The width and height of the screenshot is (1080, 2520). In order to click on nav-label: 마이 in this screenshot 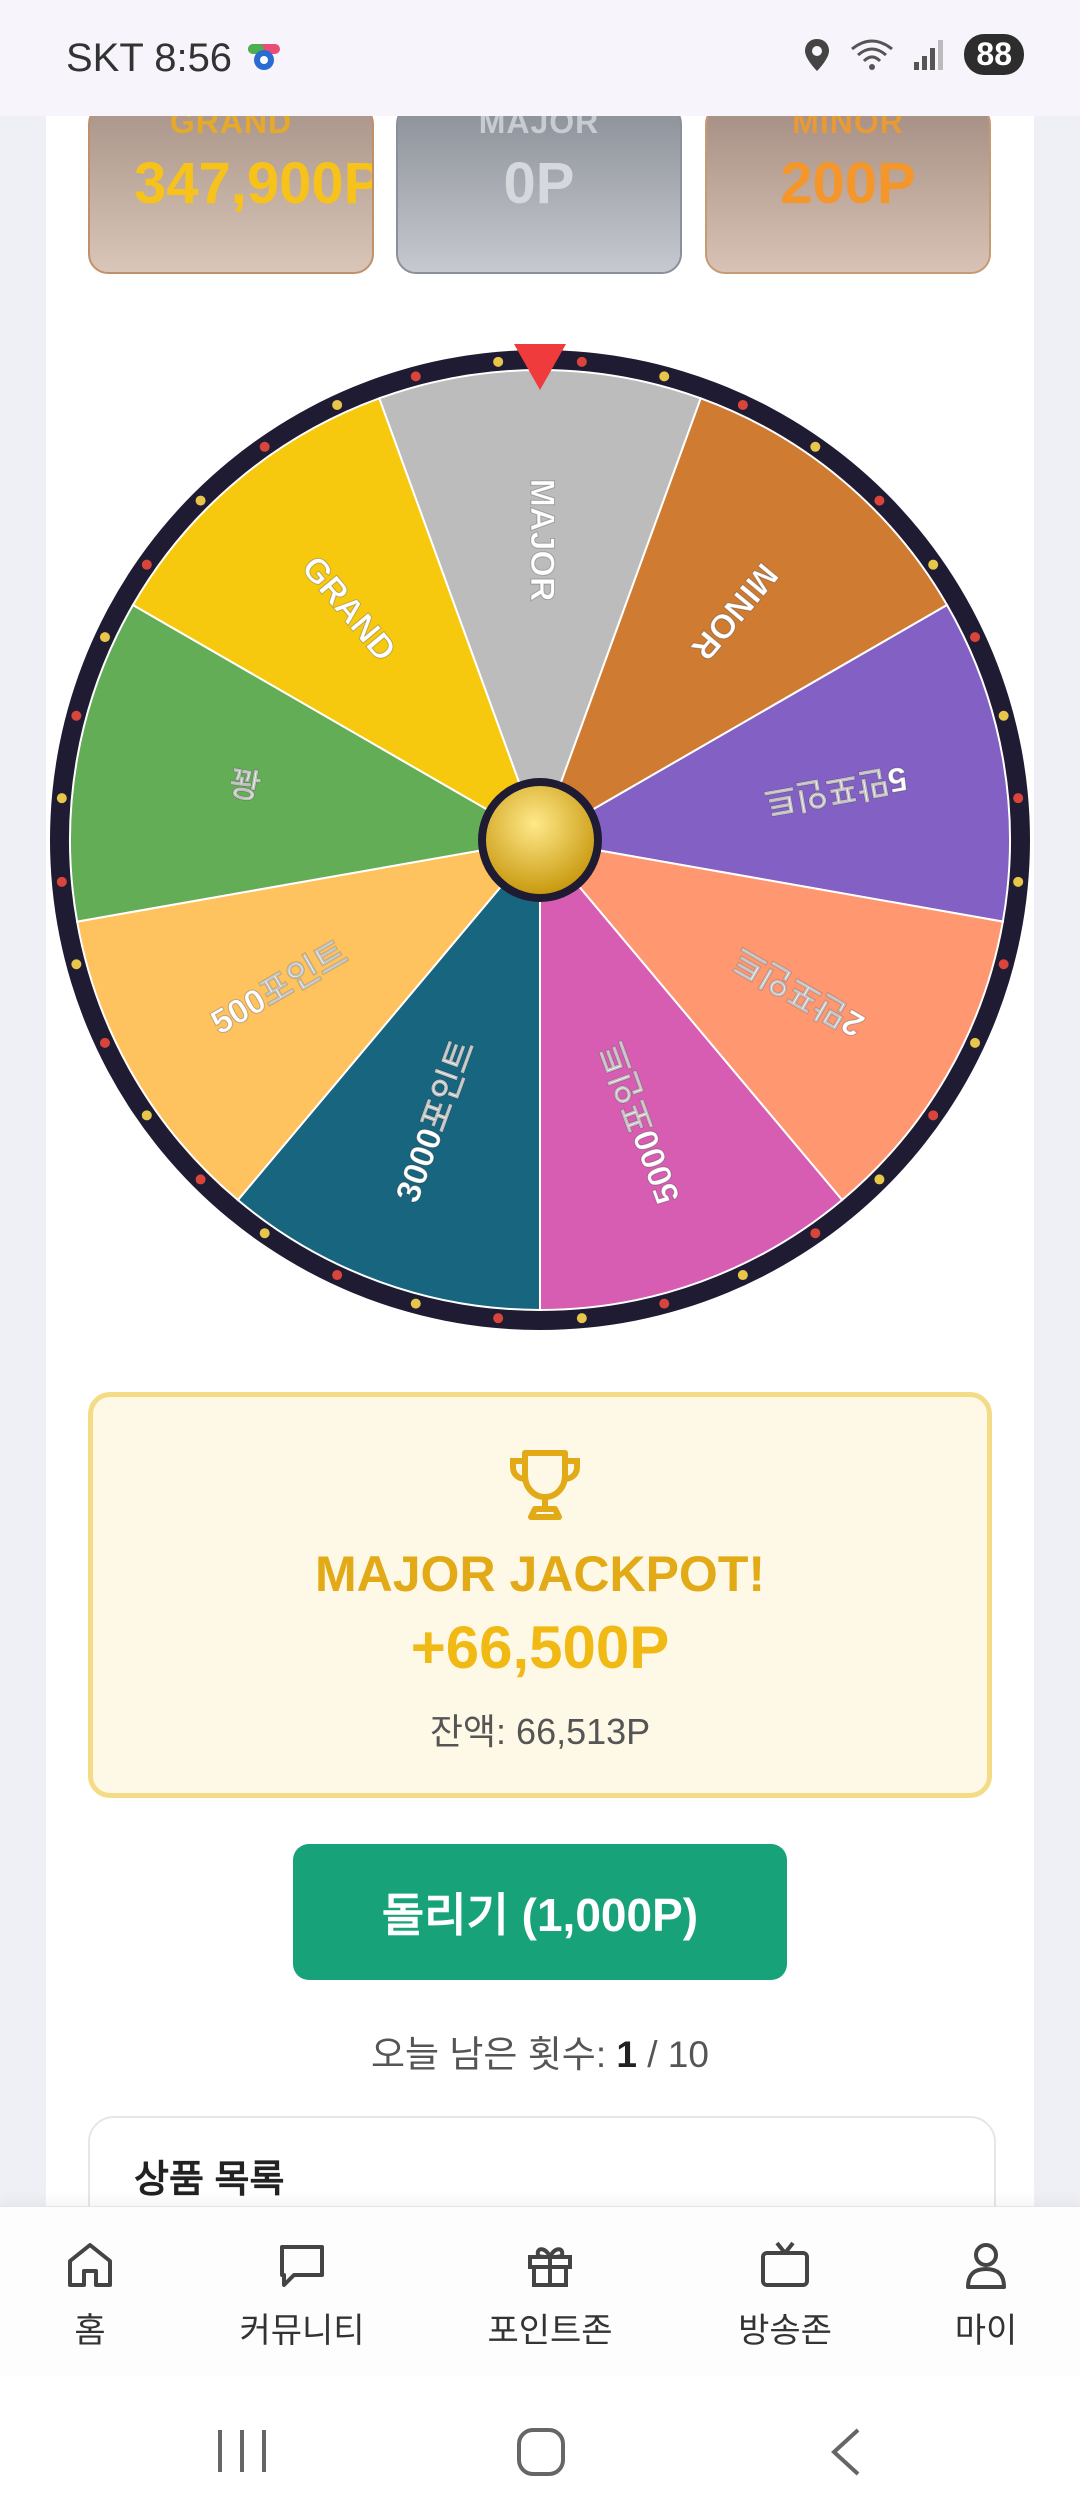, I will do `click(986, 2331)`.